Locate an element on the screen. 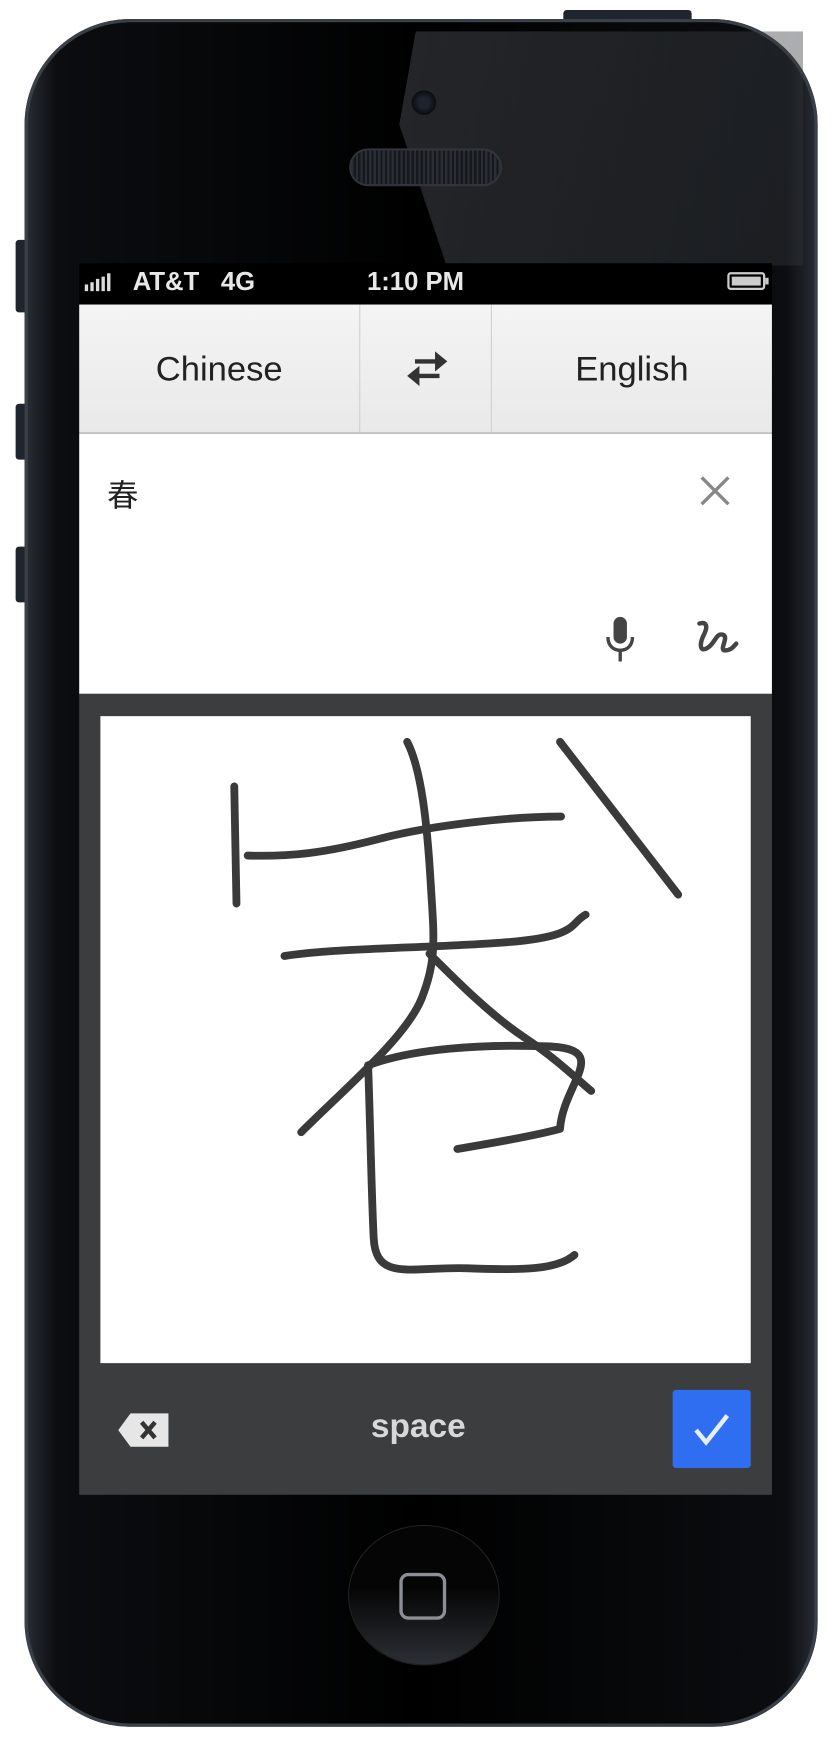 The width and height of the screenshot is (840, 1750). confirm-button is located at coordinates (711, 1428).